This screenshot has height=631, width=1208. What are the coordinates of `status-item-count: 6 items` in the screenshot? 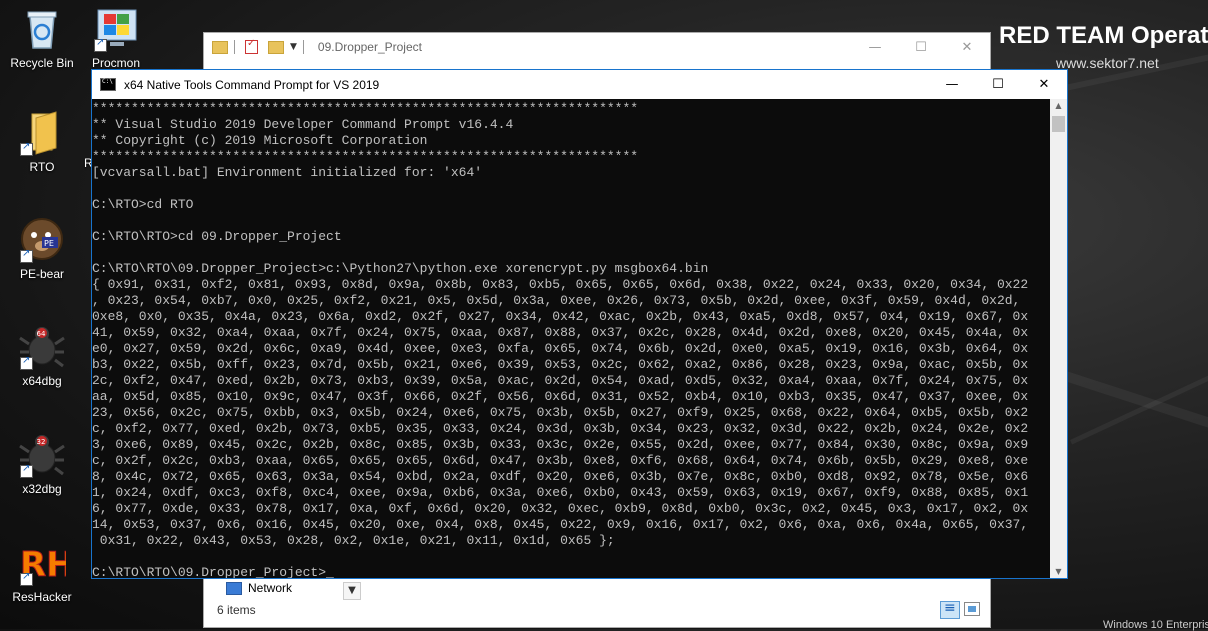 It's located at (236, 610).